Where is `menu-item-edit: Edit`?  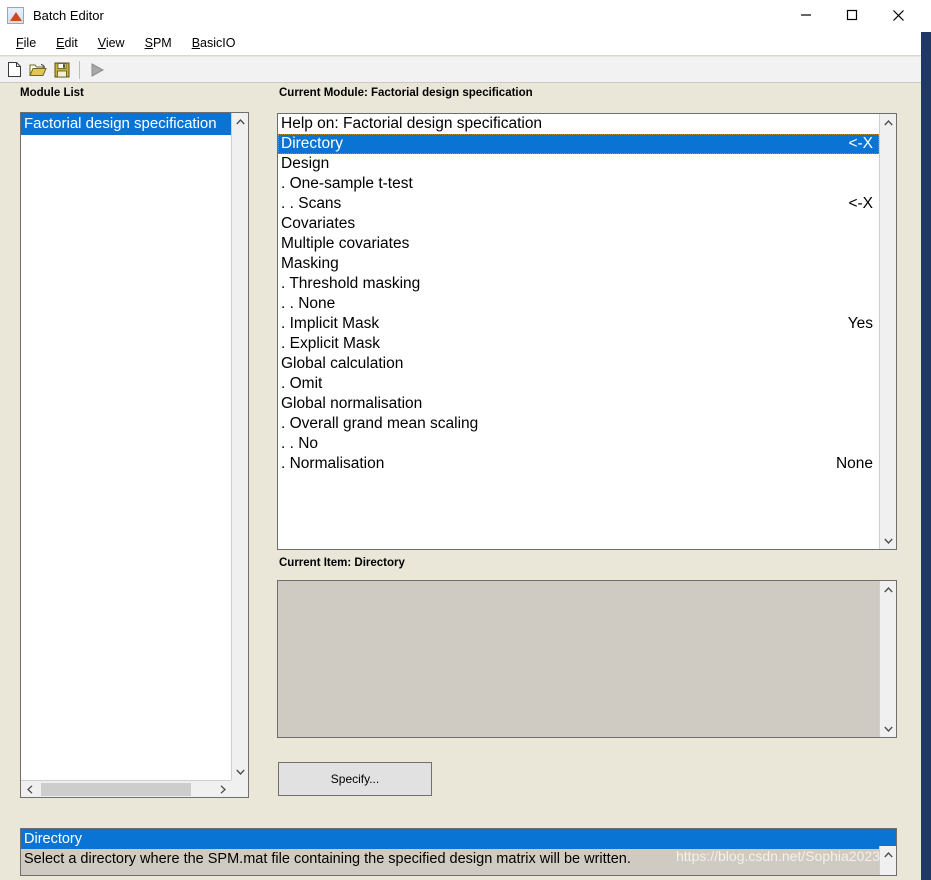 menu-item-edit: Edit is located at coordinates (67, 43).